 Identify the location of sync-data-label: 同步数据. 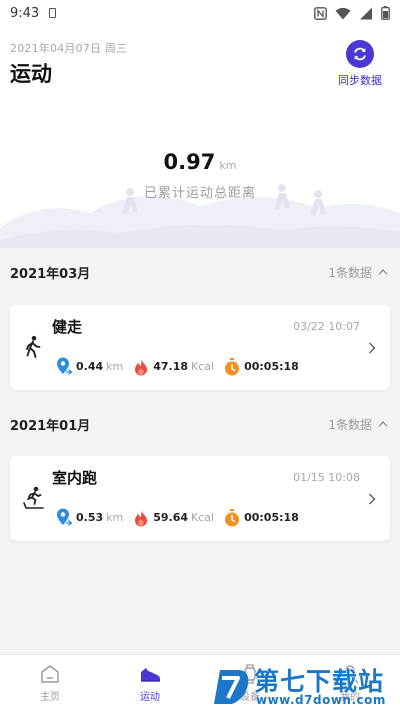
(360, 80).